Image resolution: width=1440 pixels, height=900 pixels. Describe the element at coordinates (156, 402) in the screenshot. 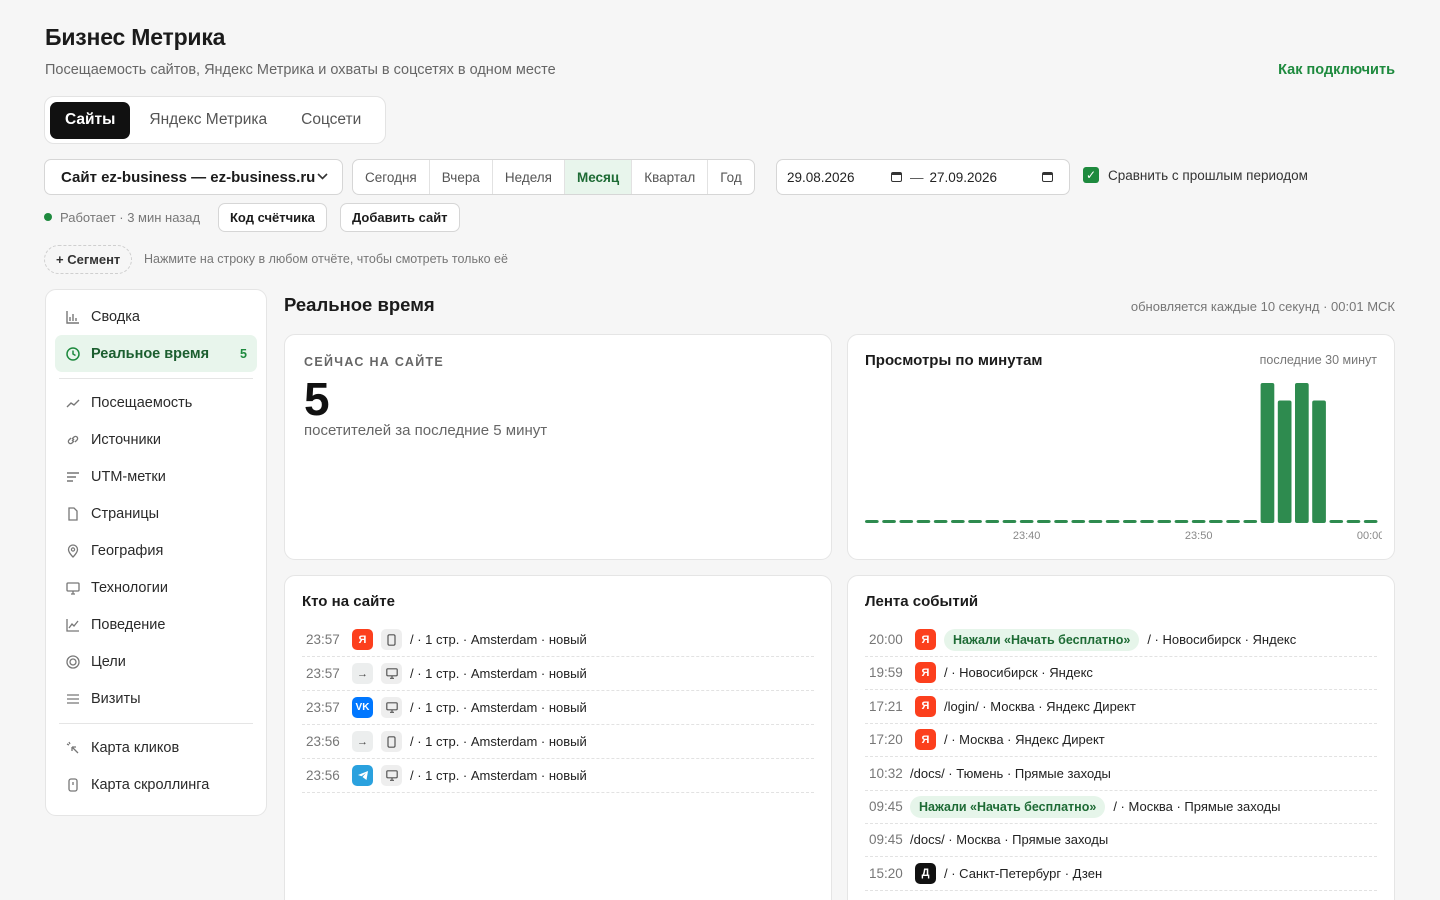

I see `sidebar-item-traffic: Посещаемость` at that location.